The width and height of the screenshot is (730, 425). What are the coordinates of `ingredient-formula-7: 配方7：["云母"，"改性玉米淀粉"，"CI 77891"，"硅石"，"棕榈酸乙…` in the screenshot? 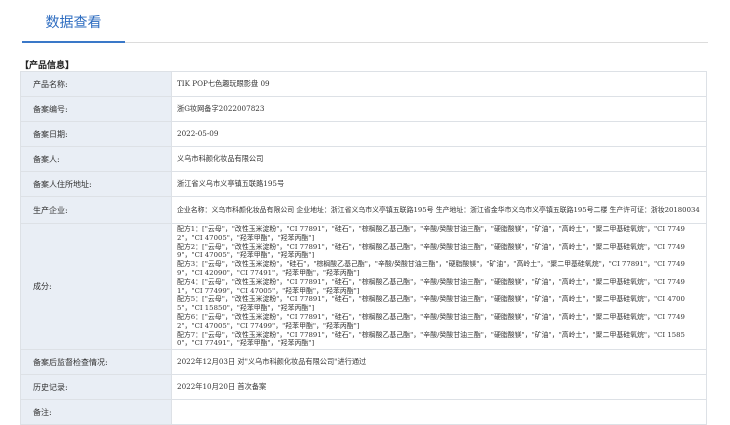 It's located at (431, 339).